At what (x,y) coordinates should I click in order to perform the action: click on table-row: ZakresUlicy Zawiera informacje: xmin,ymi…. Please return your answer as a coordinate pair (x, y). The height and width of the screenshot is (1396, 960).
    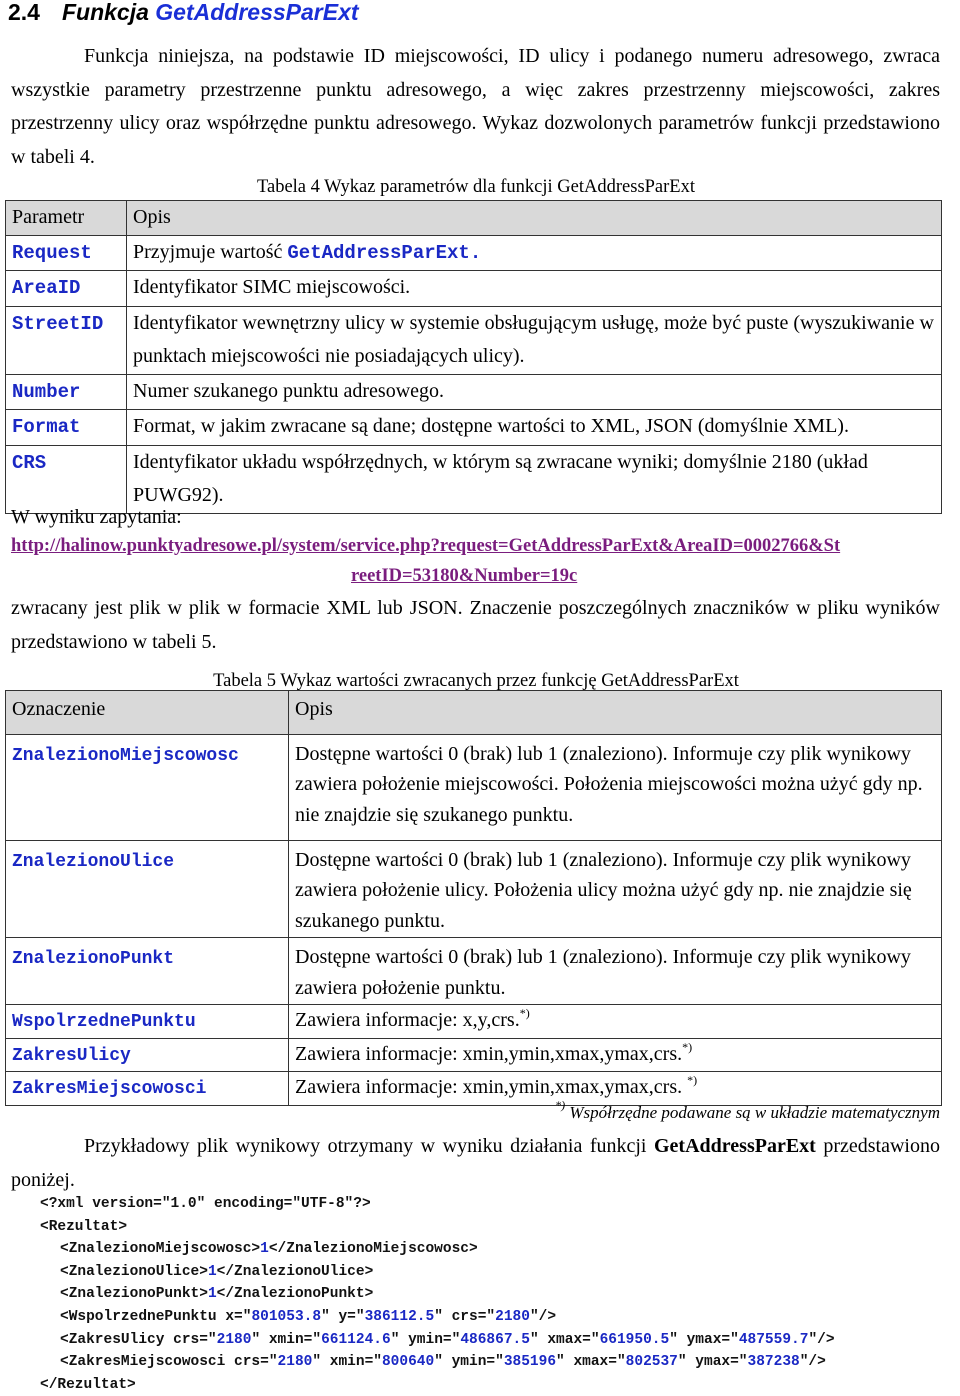
    Looking at the image, I should click on (473, 1054).